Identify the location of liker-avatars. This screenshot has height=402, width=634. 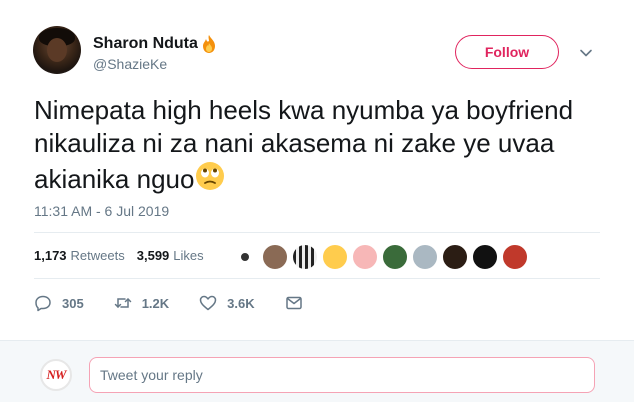
(386, 257).